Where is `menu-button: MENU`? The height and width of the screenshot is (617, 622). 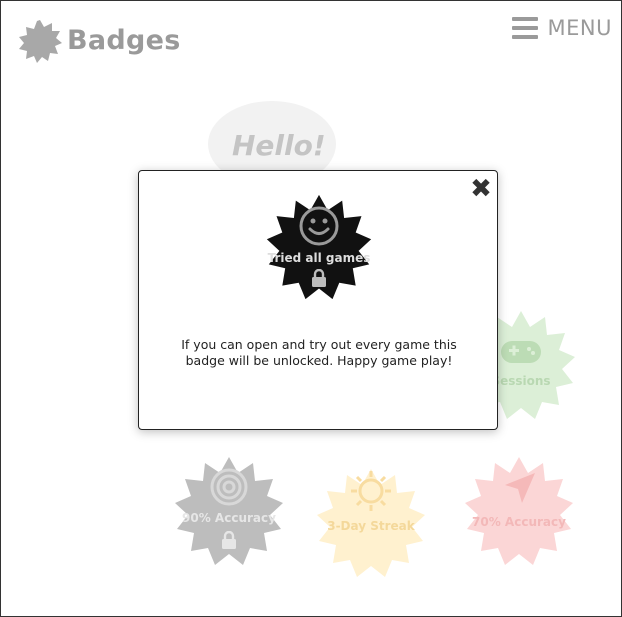
menu-button: MENU is located at coordinates (562, 28).